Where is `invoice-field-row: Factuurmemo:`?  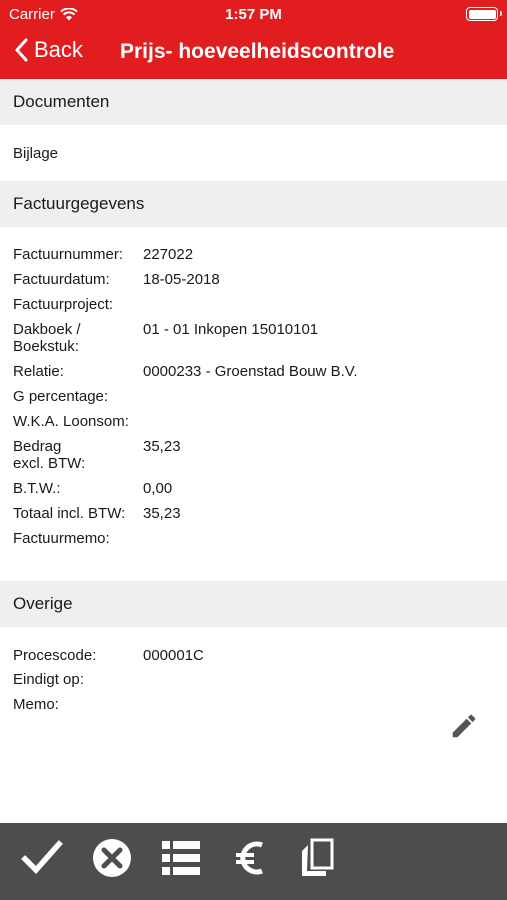 invoice-field-row: Factuurmemo: is located at coordinates (253, 538).